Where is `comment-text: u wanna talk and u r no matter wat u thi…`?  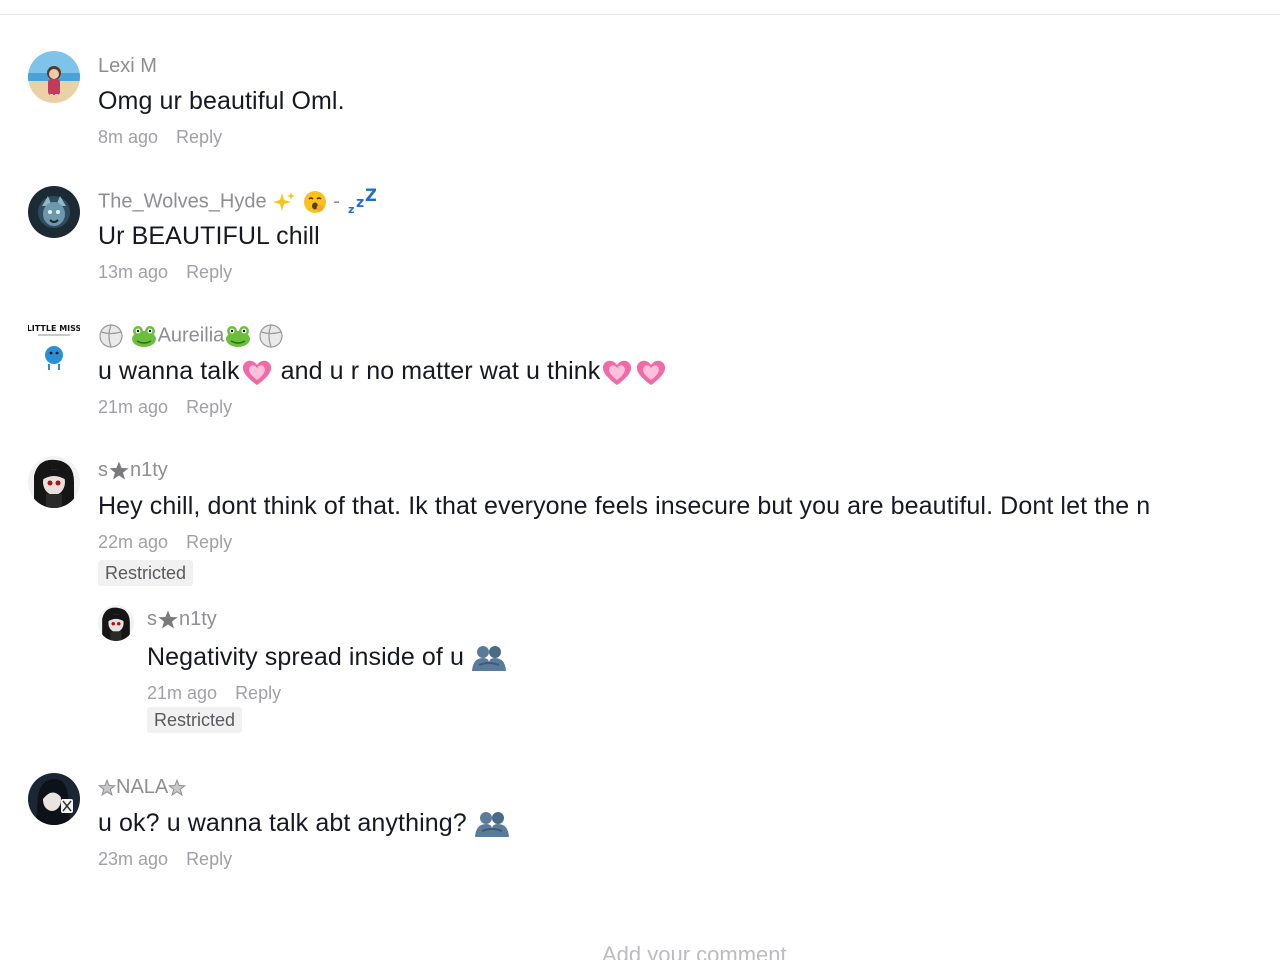
comment-text: u wanna talk and u r no matter wat u thi… is located at coordinates (383, 372).